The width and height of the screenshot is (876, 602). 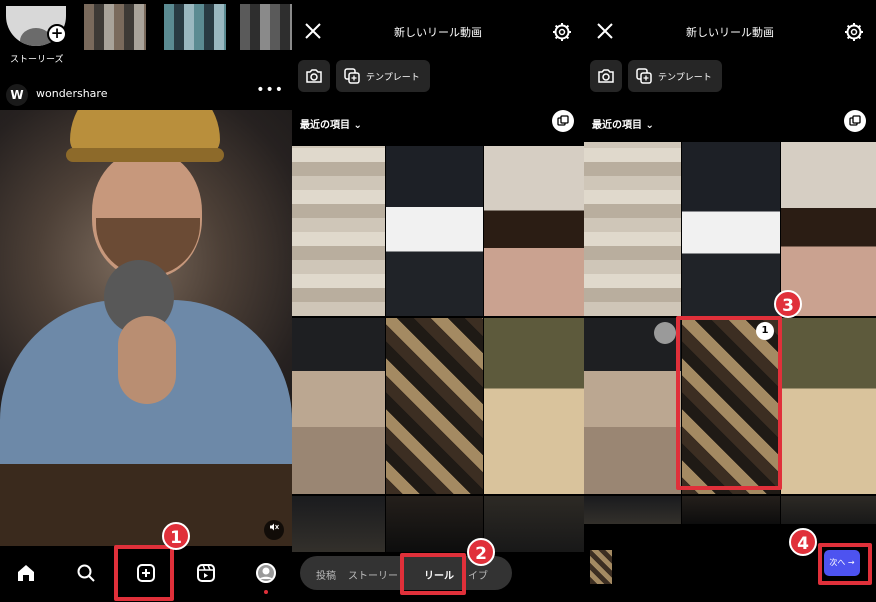 I want to click on reels-icon, so click(x=206, y=573).